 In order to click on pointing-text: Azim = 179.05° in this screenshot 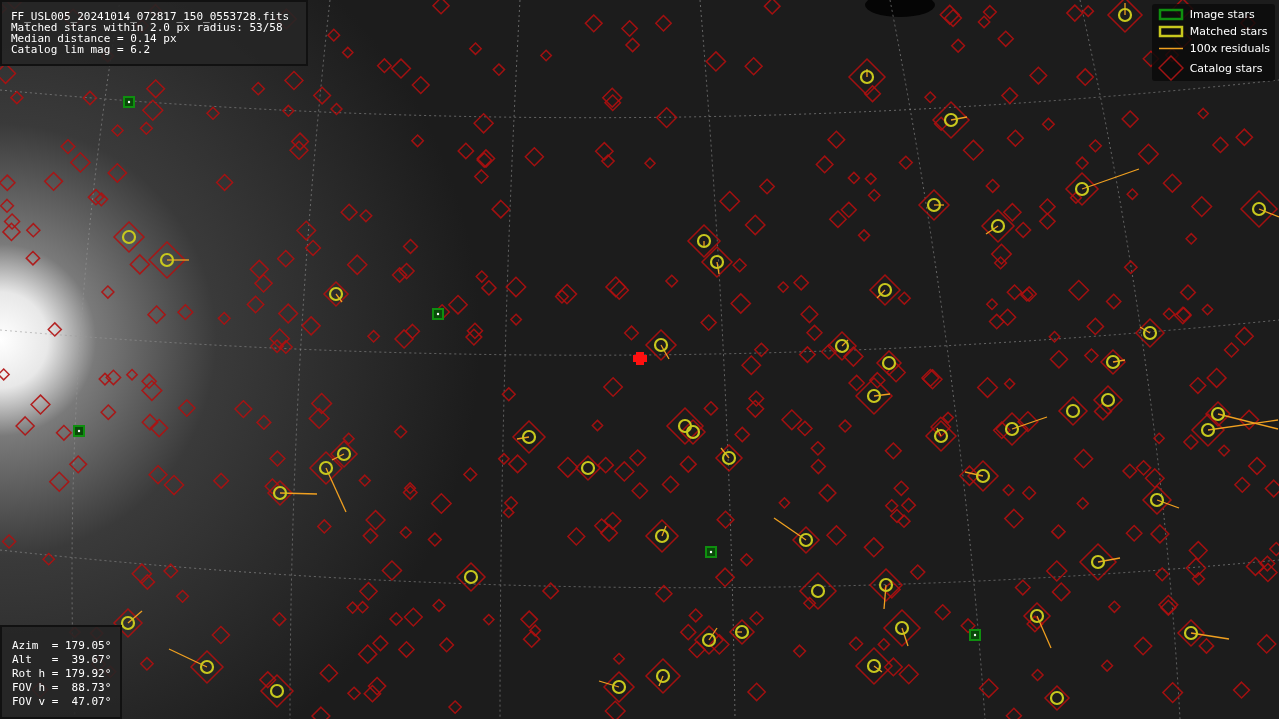, I will do `click(62, 646)`.